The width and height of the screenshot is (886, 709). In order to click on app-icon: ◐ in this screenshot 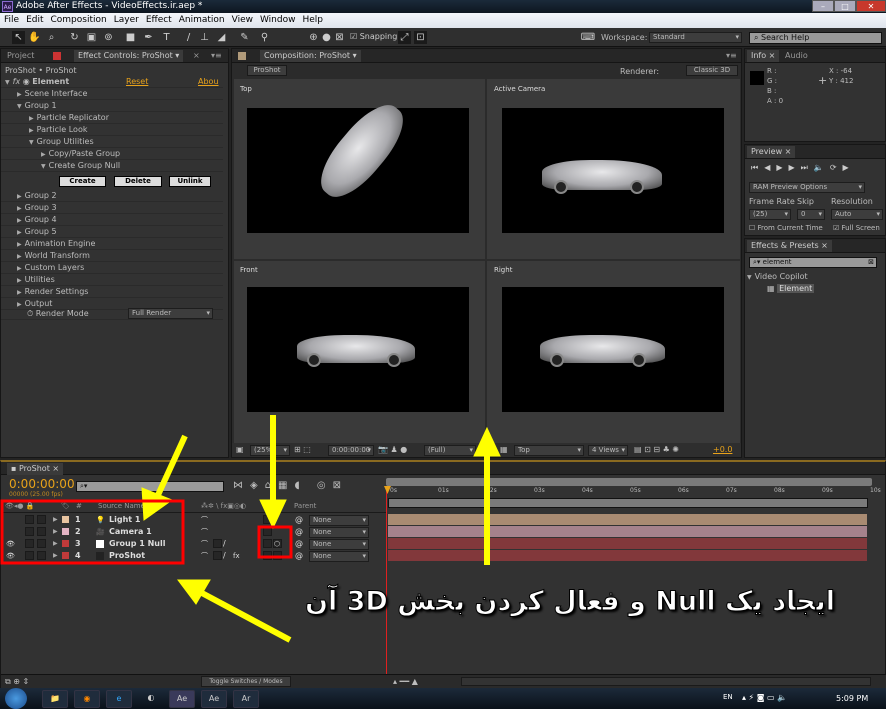, I will do `click(151, 699)`.